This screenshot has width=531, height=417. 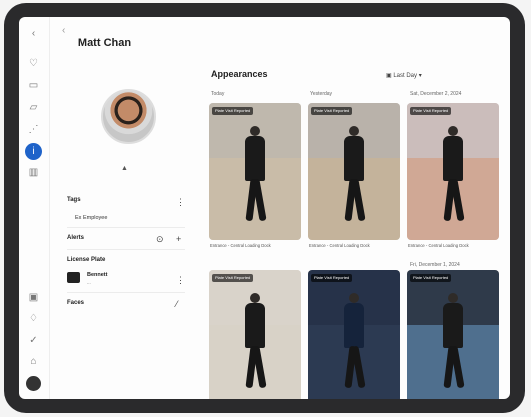 What do you see at coordinates (233, 111) in the screenshot?
I see `appearance-badge-1: Plate Visit Reported` at bounding box center [233, 111].